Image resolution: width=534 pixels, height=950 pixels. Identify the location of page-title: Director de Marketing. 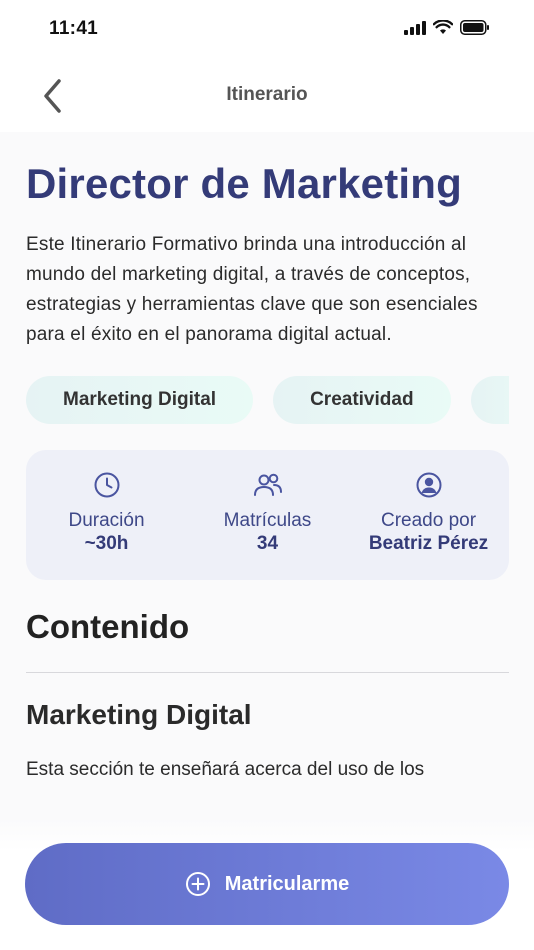
(244, 183).